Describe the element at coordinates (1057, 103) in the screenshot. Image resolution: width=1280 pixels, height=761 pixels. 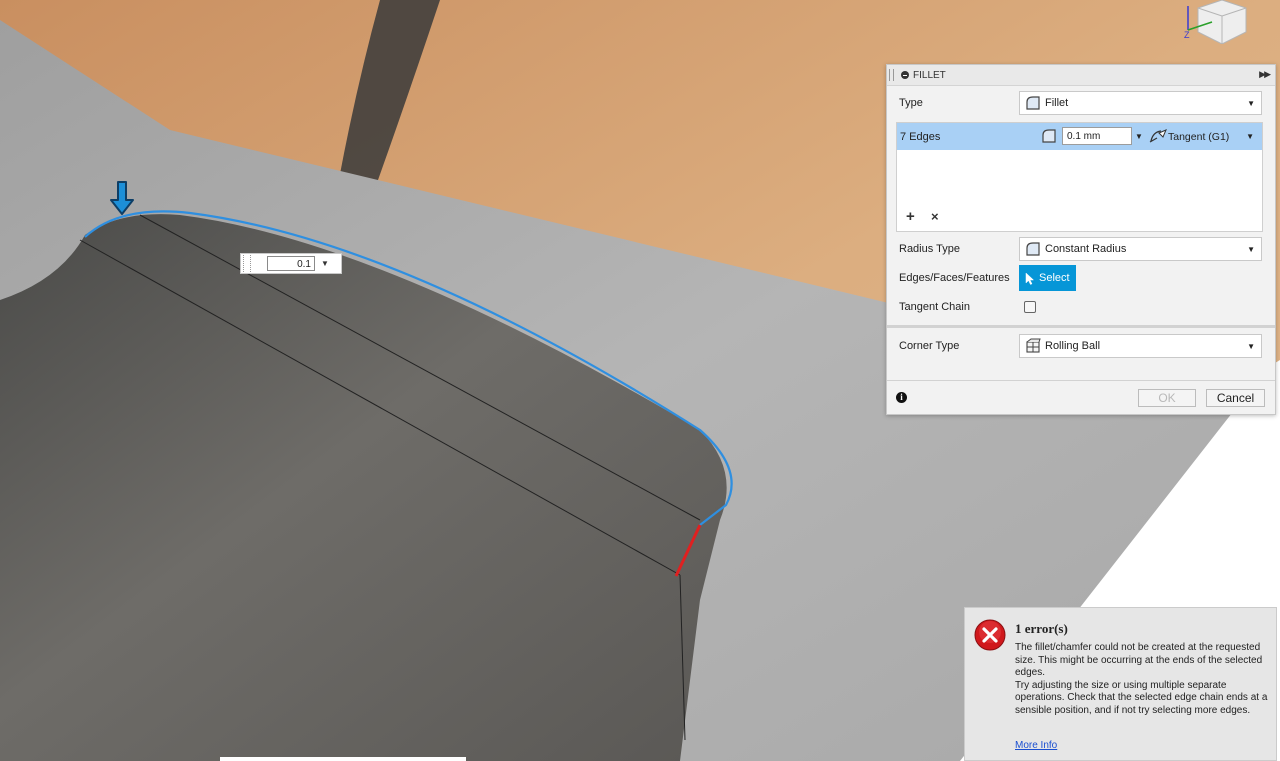
I see `type-value: Fillet` at that location.